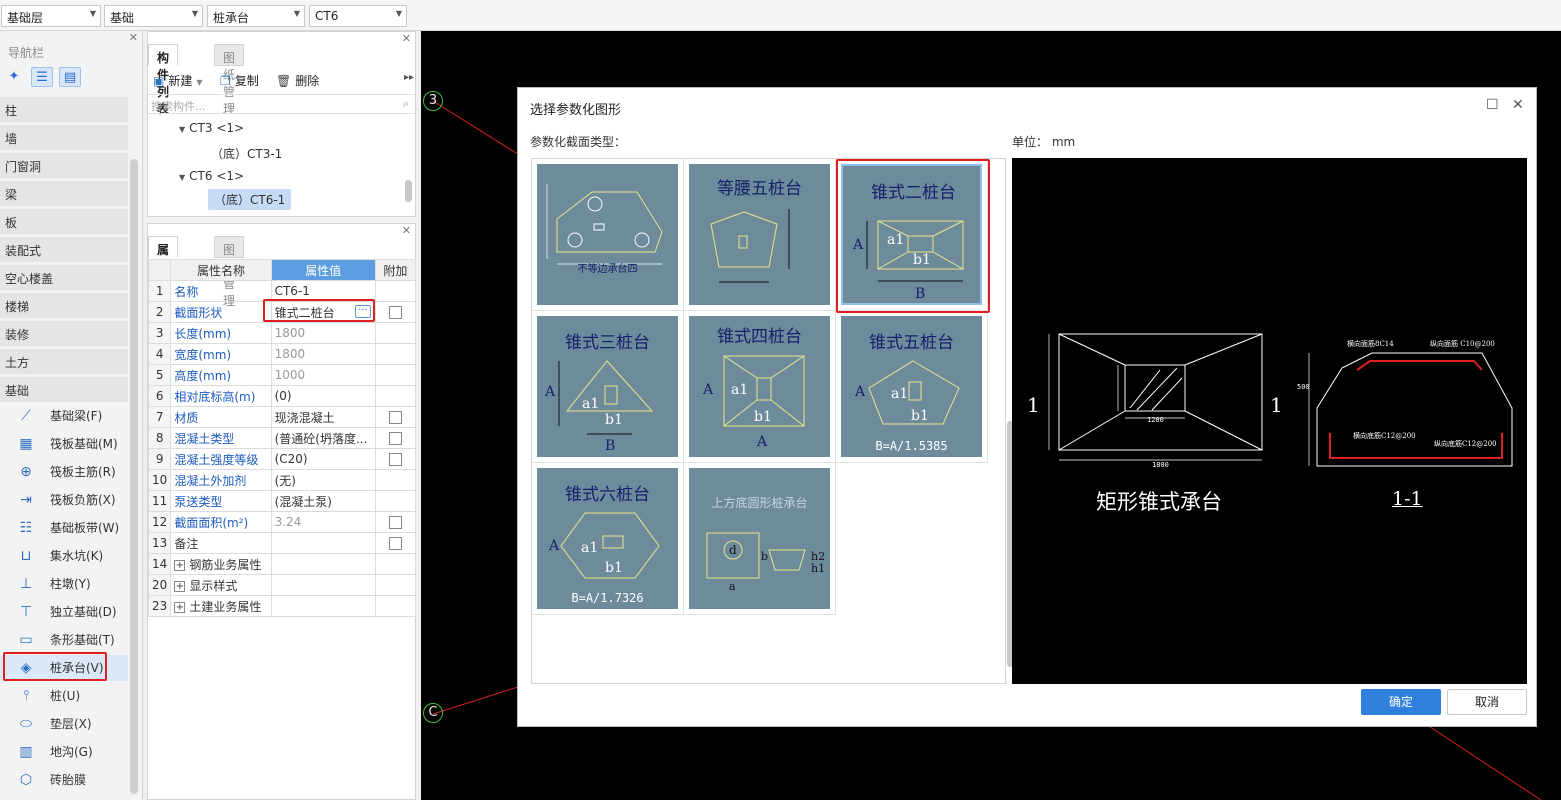  Describe the element at coordinates (64, 416) in the screenshot. I see `nav-item: ⟋ 基础梁(F)` at that location.